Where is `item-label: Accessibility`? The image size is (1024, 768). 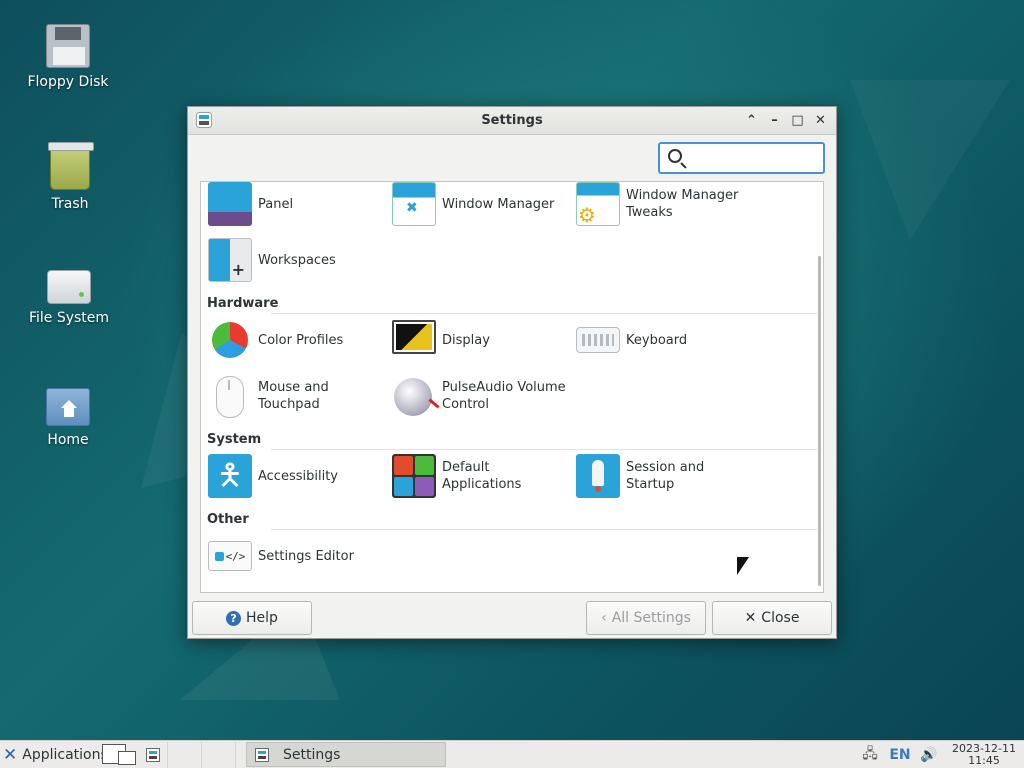 item-label: Accessibility is located at coordinates (298, 476).